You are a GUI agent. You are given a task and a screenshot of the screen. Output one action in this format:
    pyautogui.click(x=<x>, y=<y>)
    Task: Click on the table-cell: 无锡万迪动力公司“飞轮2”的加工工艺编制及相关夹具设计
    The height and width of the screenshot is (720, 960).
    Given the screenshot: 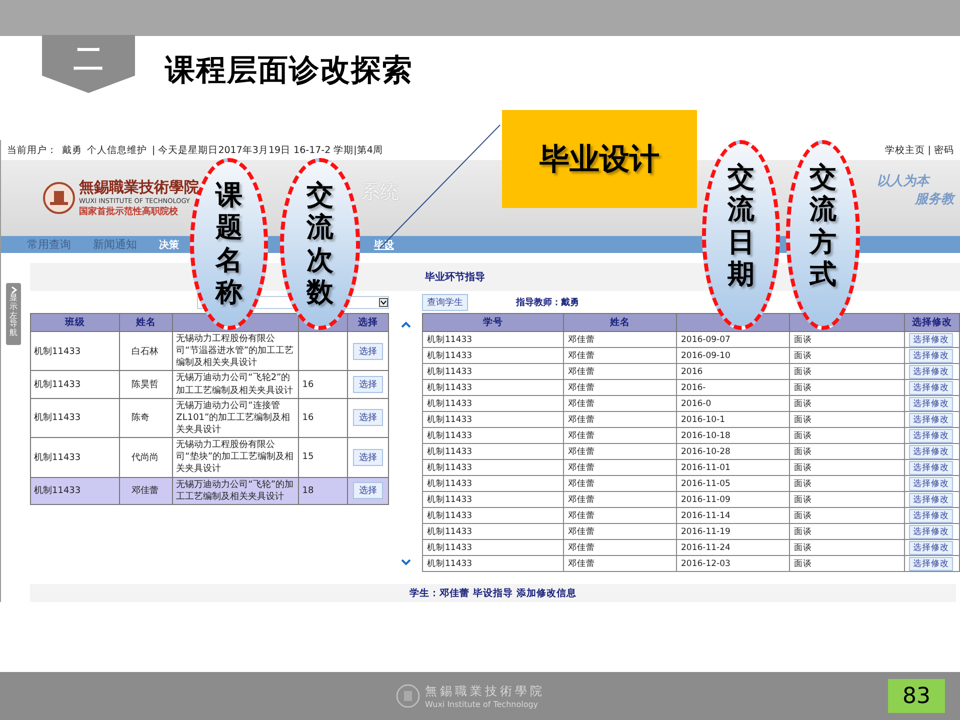 What is the action you would take?
    pyautogui.click(x=235, y=384)
    